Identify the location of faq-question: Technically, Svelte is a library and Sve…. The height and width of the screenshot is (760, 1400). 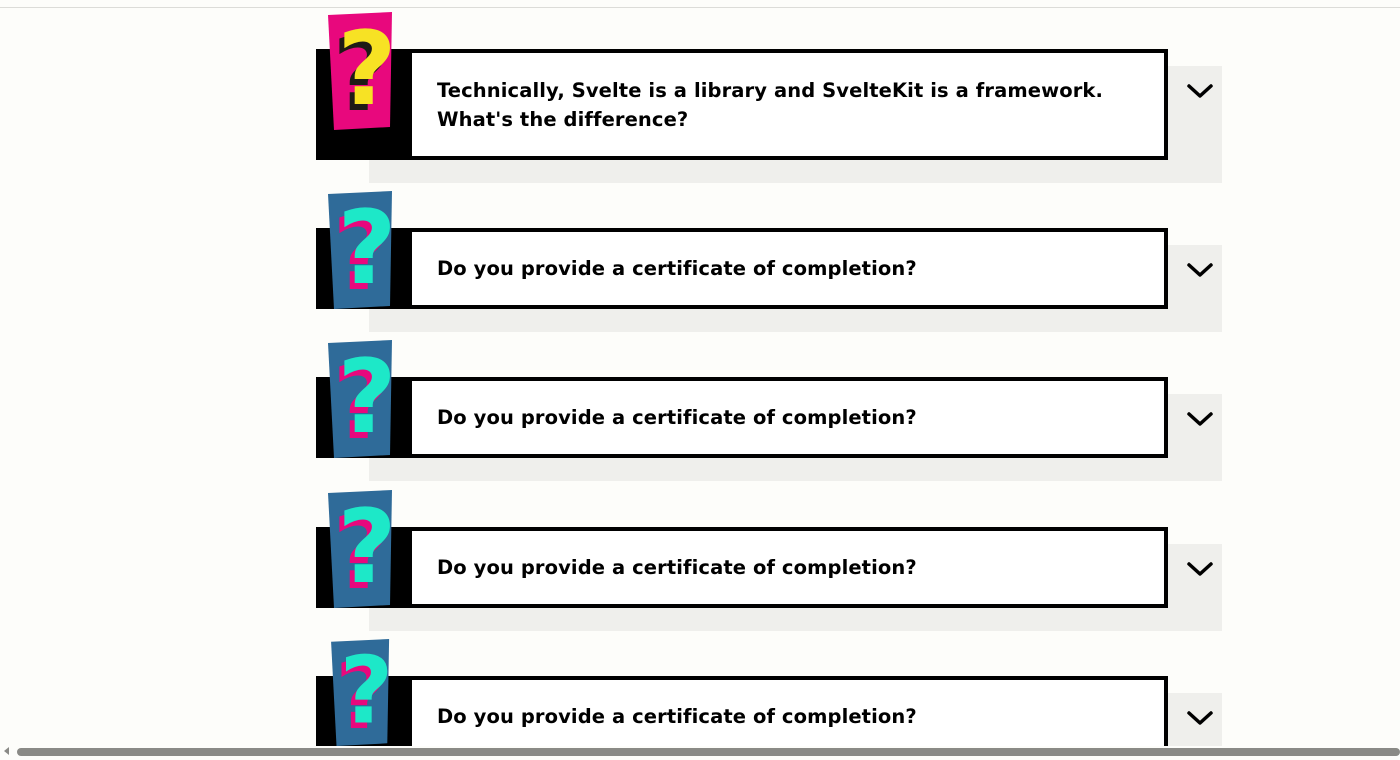
(770, 105).